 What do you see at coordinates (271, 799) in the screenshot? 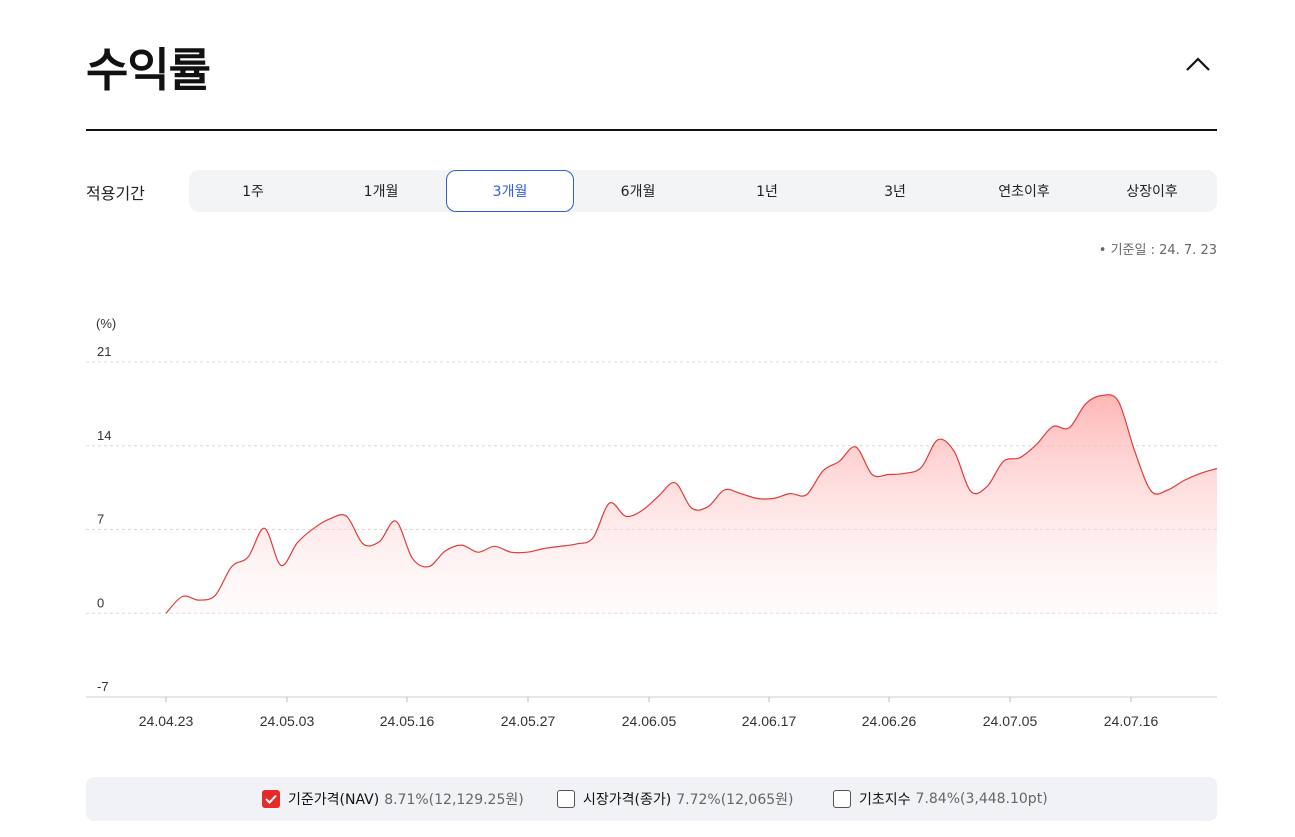
I see `checkbox-checked-icon` at bounding box center [271, 799].